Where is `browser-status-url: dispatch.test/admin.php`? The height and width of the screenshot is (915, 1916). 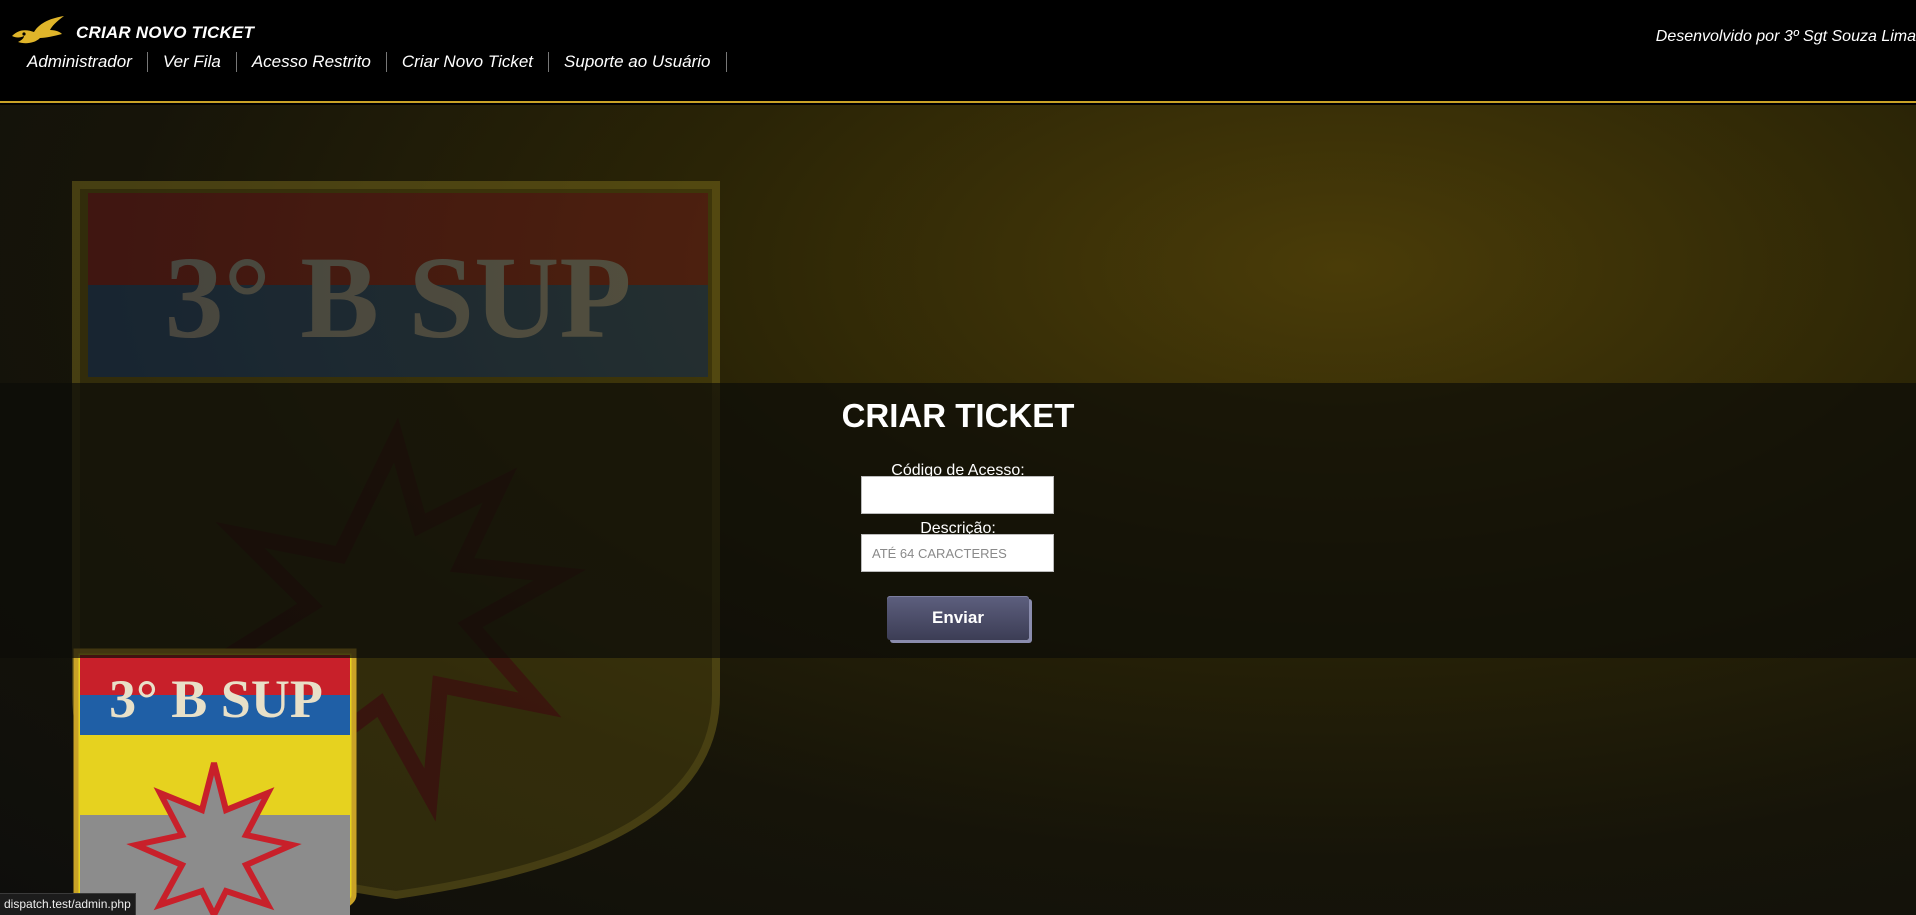
browser-status-url: dispatch.test/admin.php is located at coordinates (68, 904).